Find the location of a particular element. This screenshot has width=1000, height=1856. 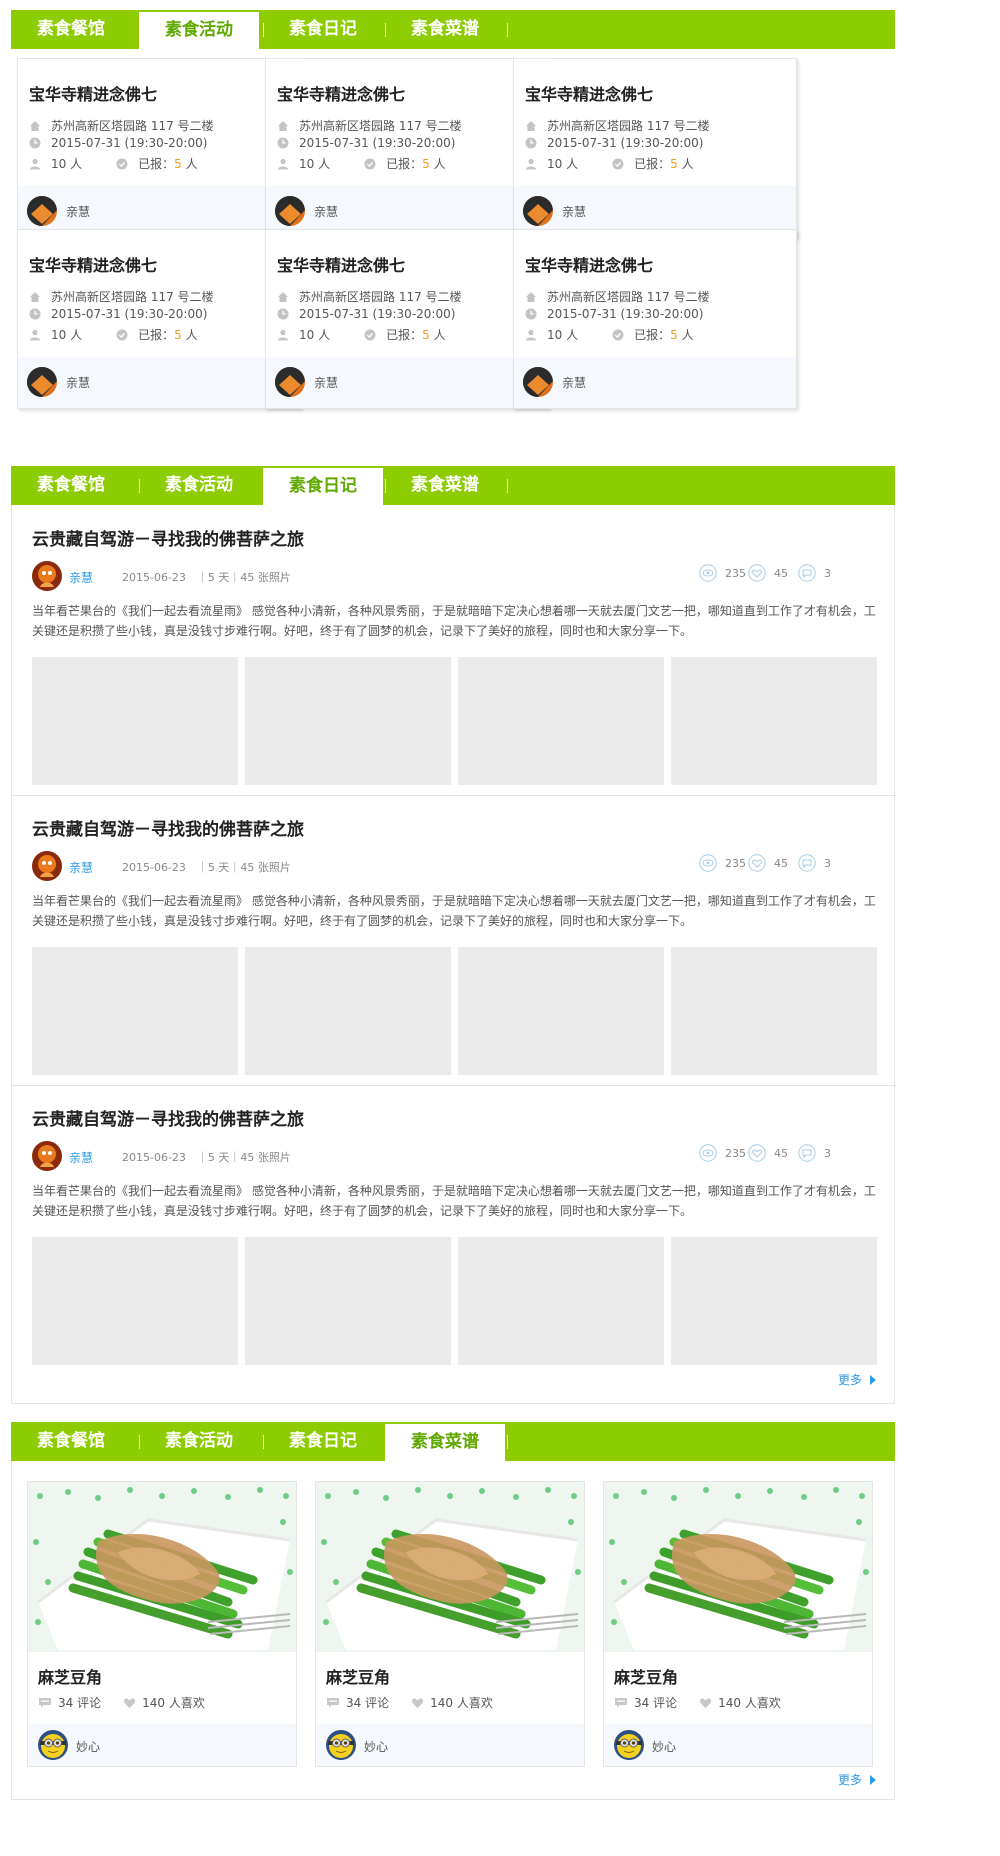

activity-people: 10 人 已报：5 人 is located at coordinates (113, 334).